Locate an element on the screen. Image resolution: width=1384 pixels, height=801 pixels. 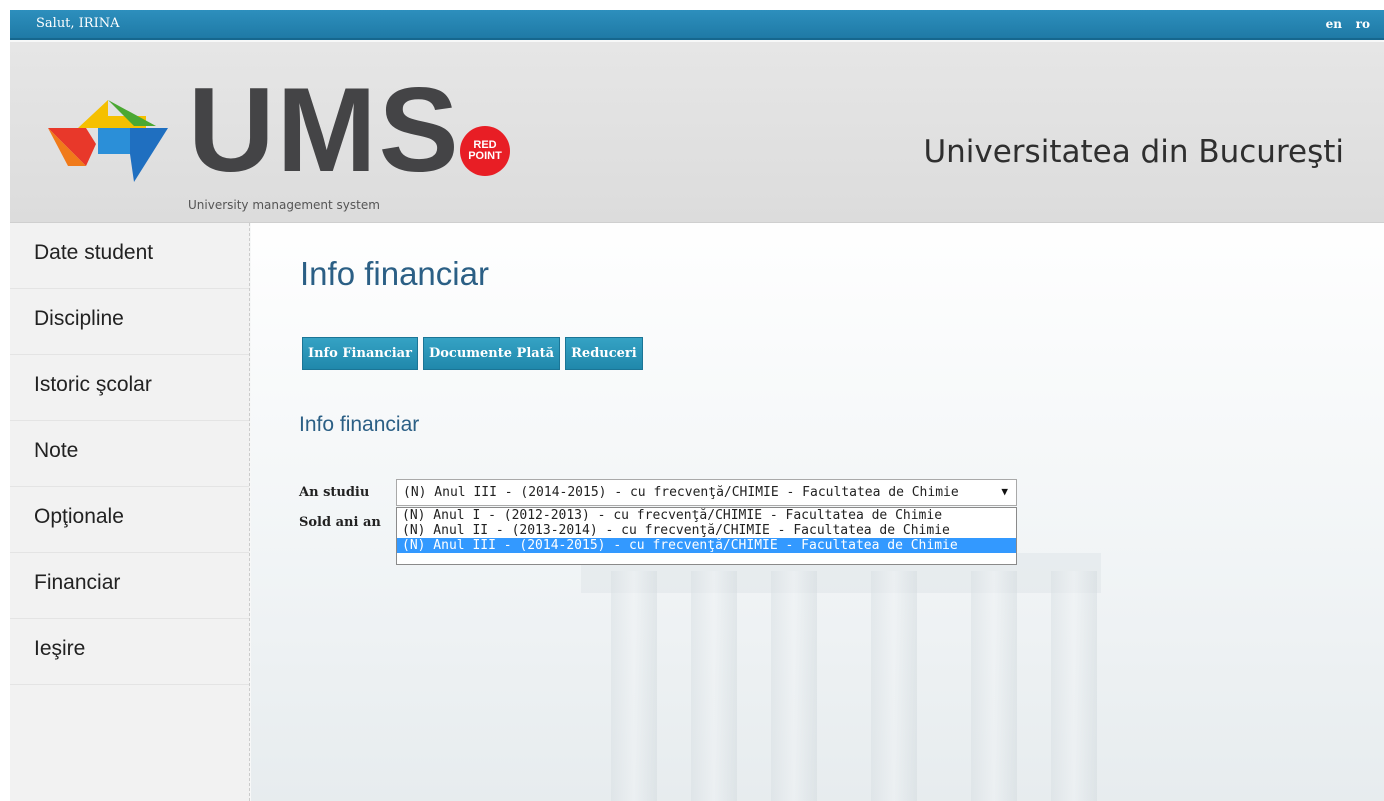
language-en-link: en is located at coordinates (1334, 24).